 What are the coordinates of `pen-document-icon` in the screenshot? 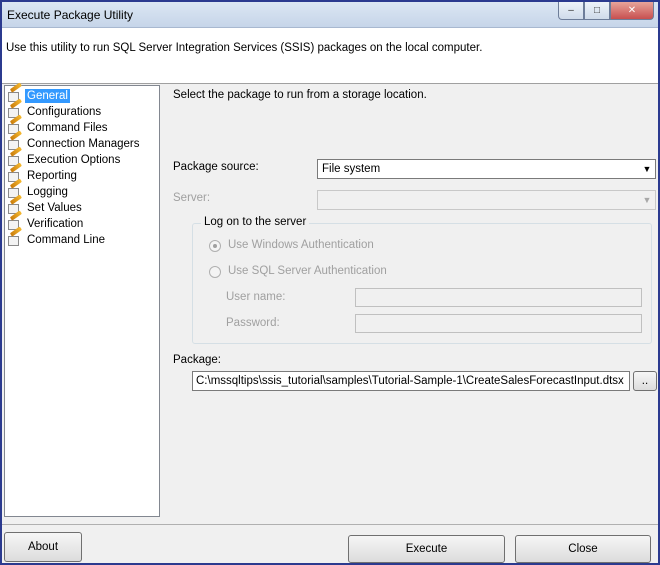 It's located at (15, 236).